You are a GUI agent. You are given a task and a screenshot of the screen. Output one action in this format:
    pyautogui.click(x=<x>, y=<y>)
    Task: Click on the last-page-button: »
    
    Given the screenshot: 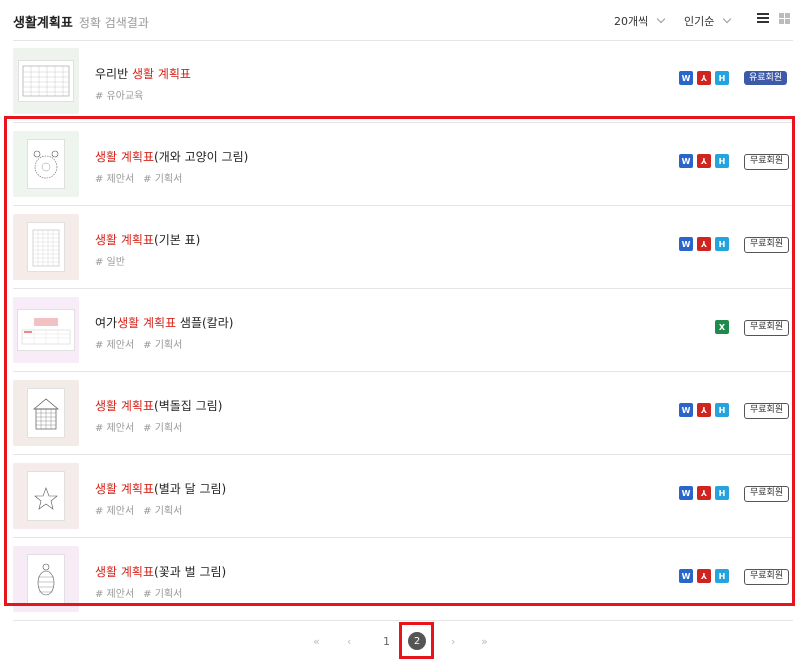 What is the action you would take?
    pyautogui.click(x=484, y=641)
    